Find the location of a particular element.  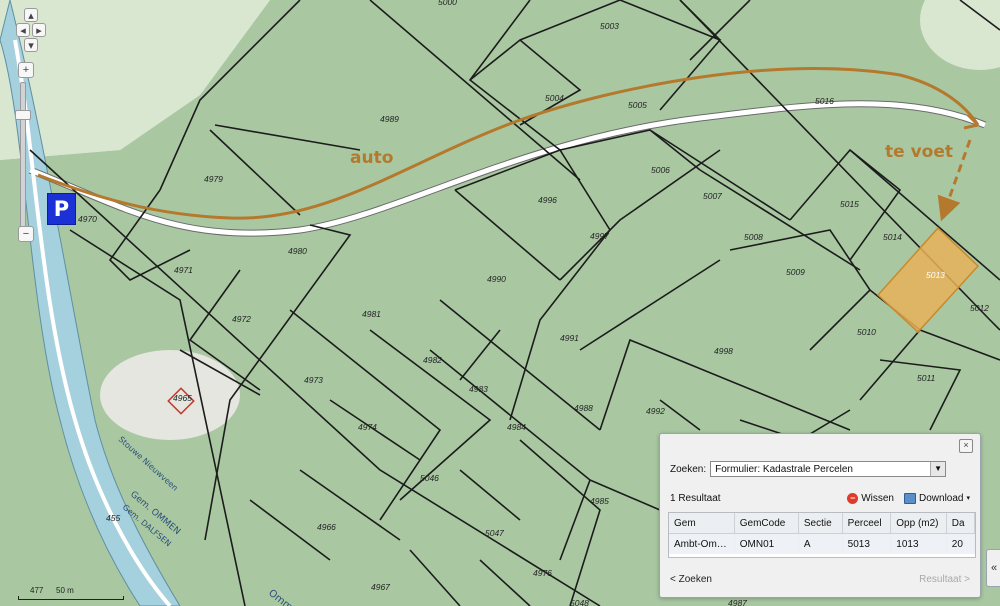

column-header: Opp (m2) is located at coordinates (918, 523).